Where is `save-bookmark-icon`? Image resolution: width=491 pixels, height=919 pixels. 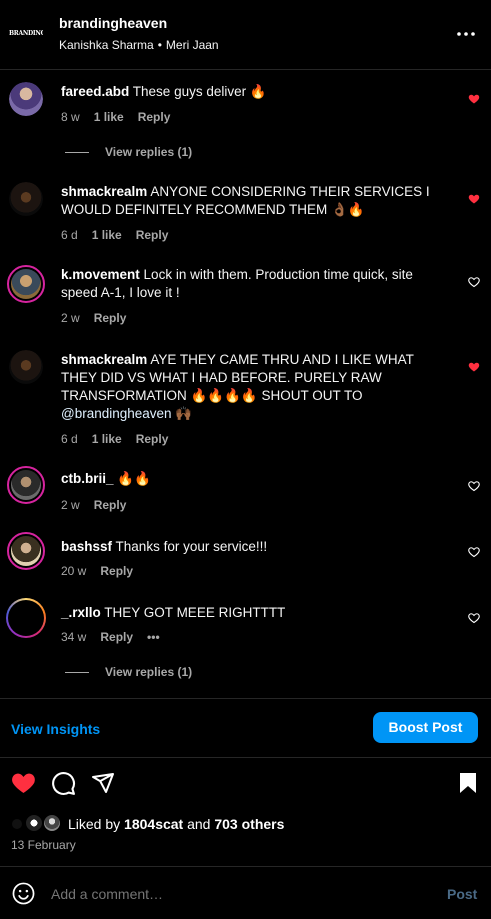
save-bookmark-icon is located at coordinates (468, 783).